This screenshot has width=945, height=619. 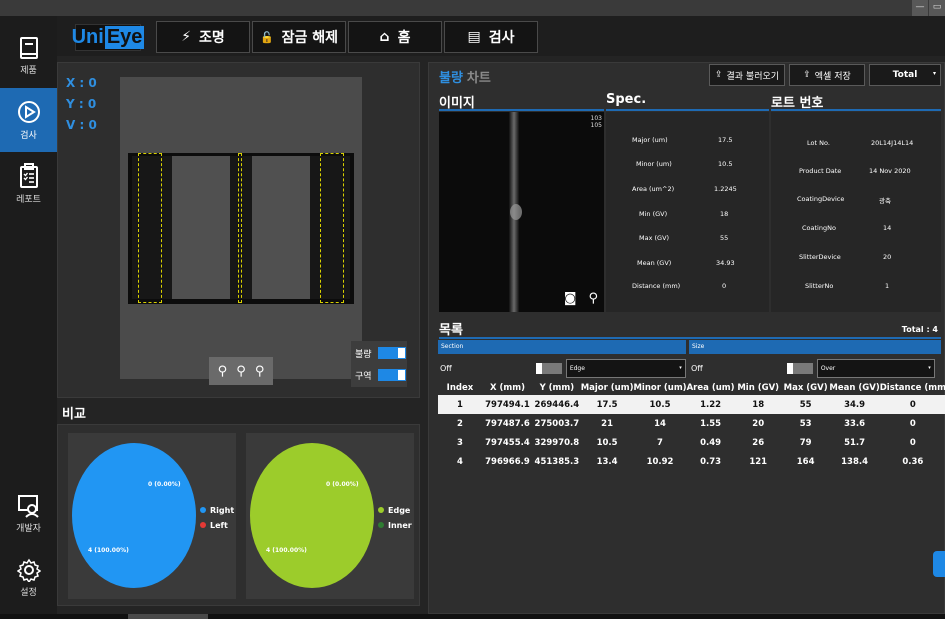 I want to click on column-header: Max (GV), so click(x=806, y=388).